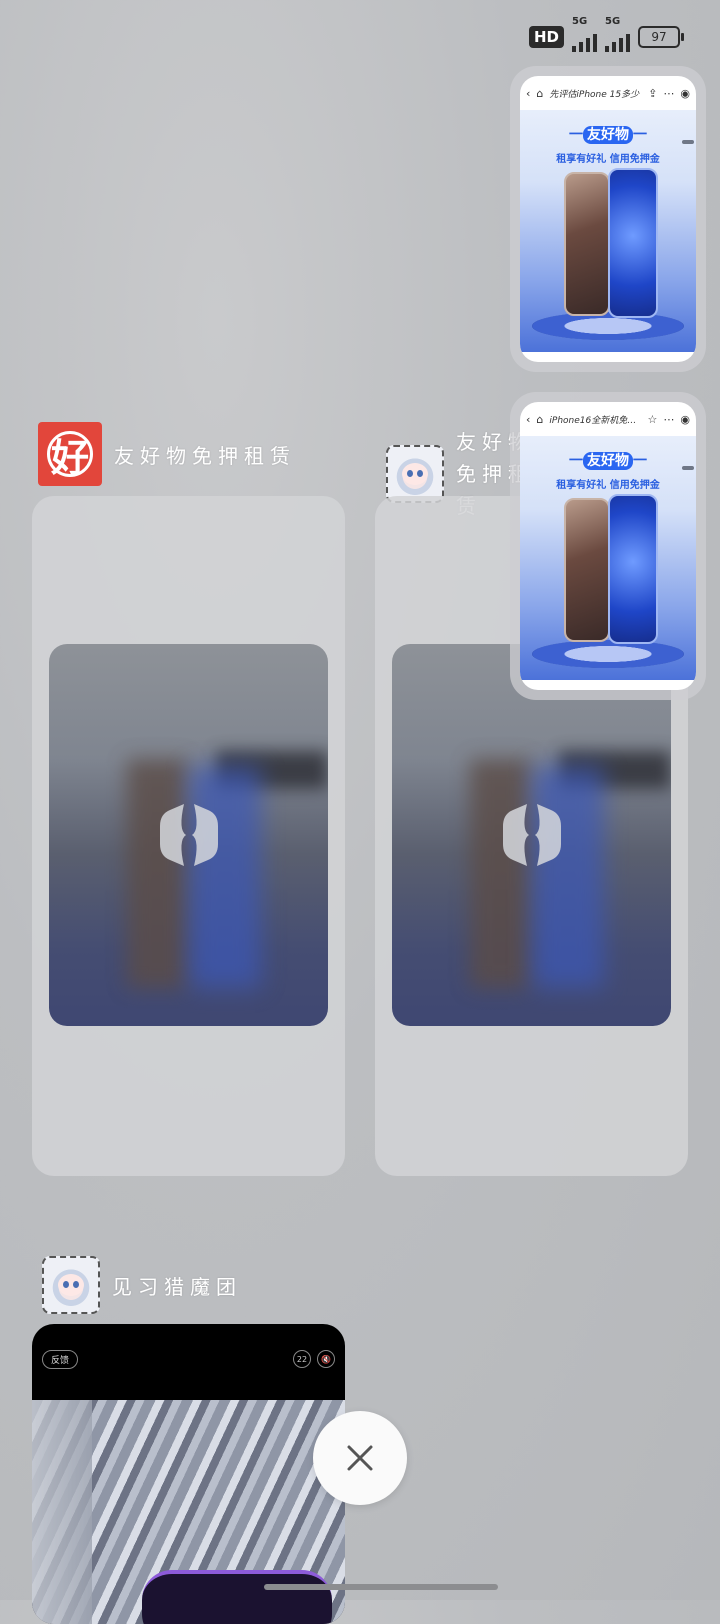 This screenshot has width=720, height=1624. I want to click on clear-all-button, so click(360, 1458).